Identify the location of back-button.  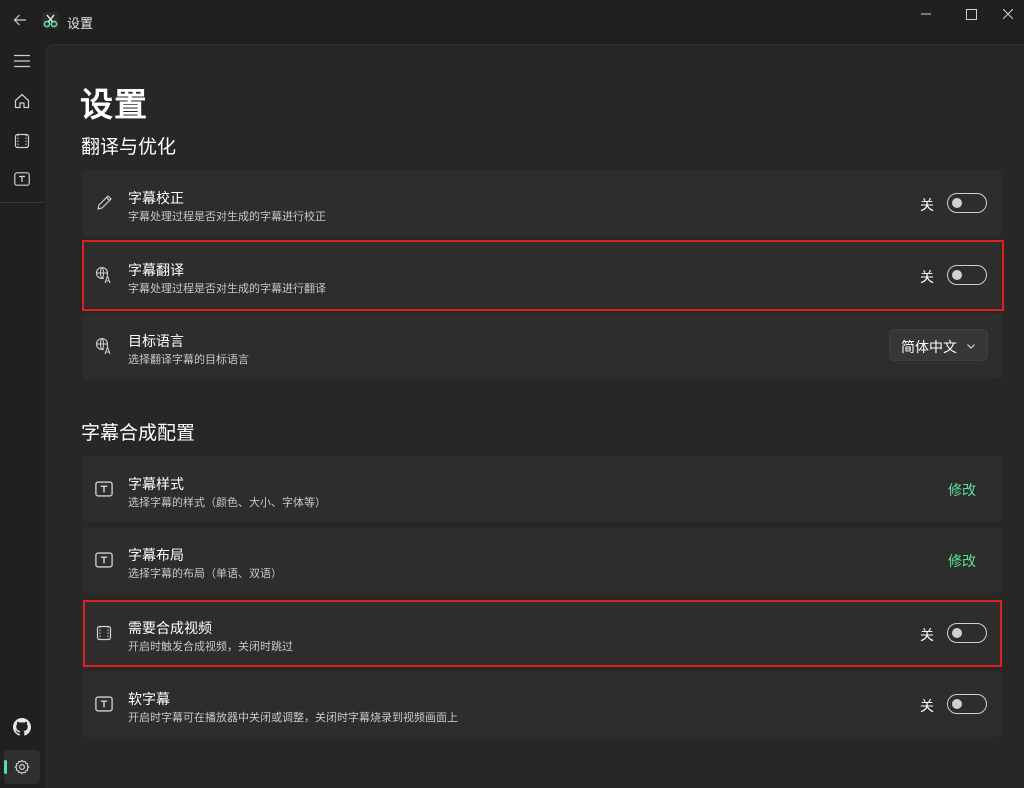
(20, 20).